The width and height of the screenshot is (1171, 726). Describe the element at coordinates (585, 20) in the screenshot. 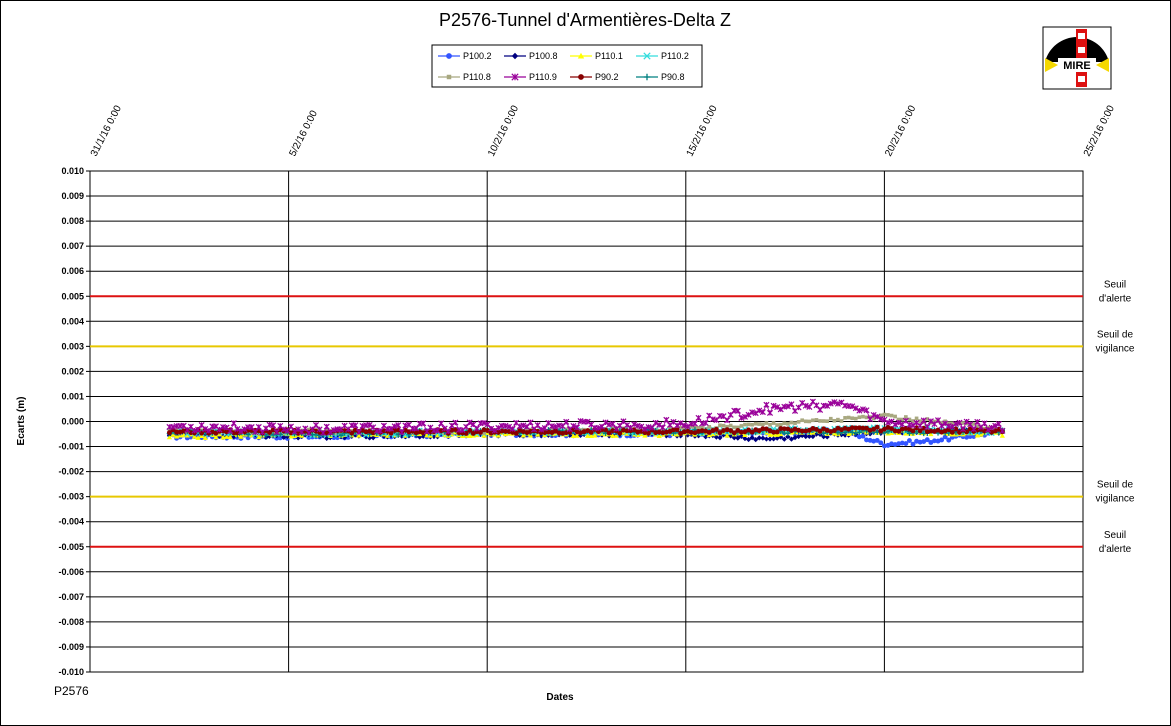

I see `chart-title: P2576-Tunnel d'Armentières-Delta Z` at that location.